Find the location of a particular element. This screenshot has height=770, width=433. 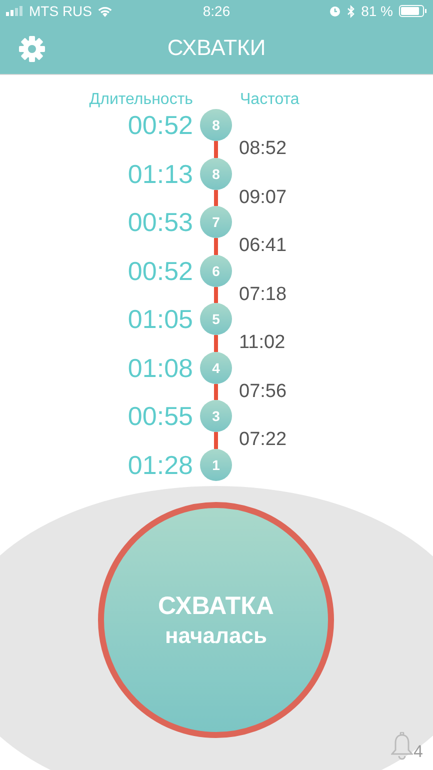

contraction-number: 6 is located at coordinates (216, 270).